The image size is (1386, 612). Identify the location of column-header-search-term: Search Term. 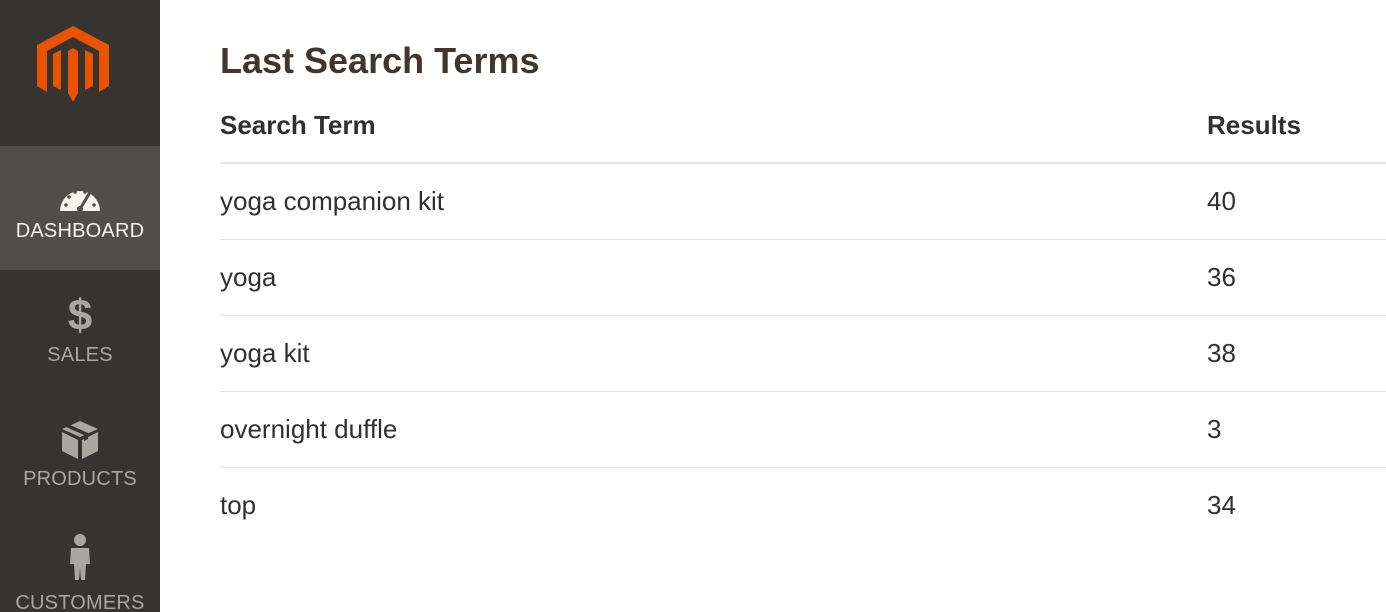
(298, 125).